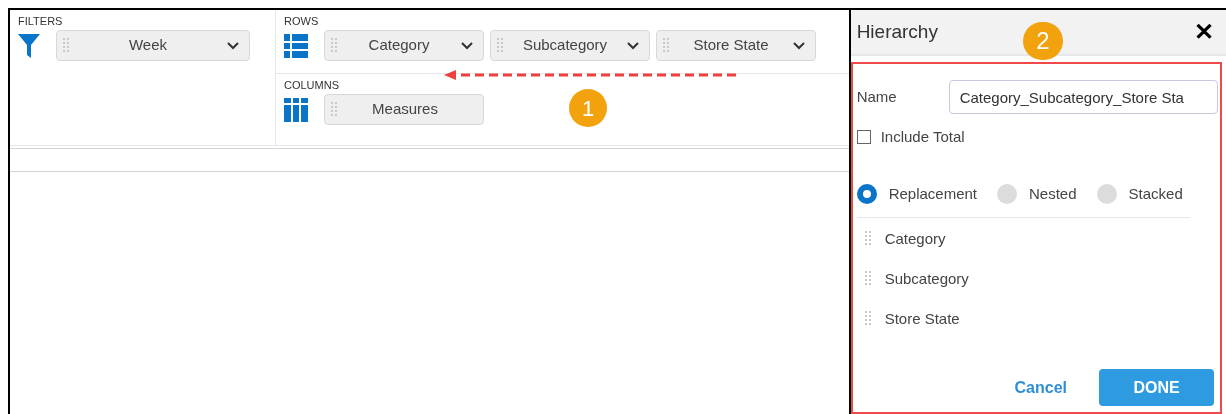  I want to click on radio-label: Stacked, so click(1155, 193).